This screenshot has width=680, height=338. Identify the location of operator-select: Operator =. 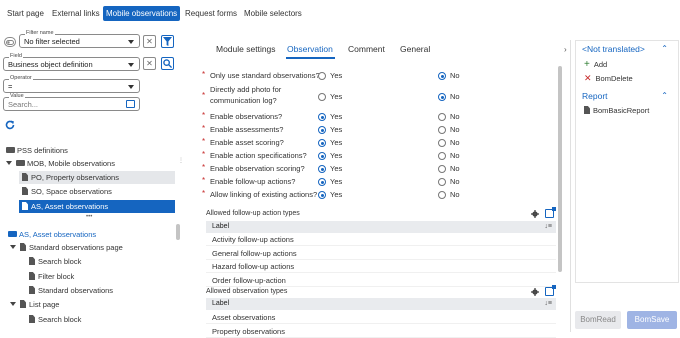
(71, 84).